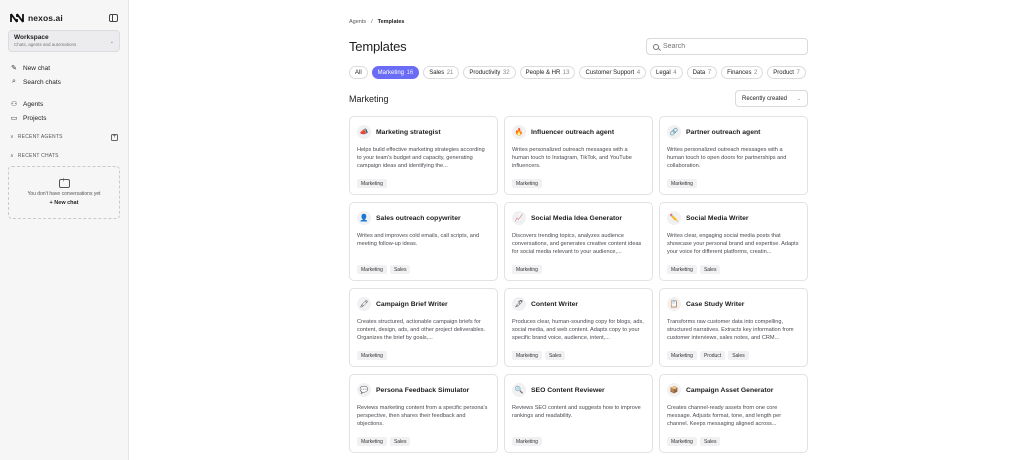 The height and width of the screenshot is (460, 1024). What do you see at coordinates (423, 390) in the screenshot?
I see `template-title: Persona Feedback Simulator` at bounding box center [423, 390].